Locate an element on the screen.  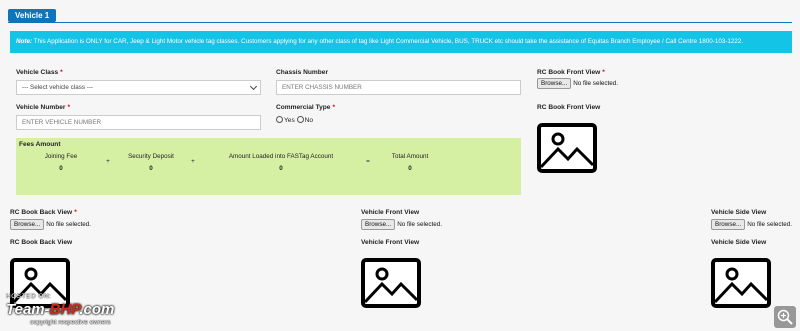
vehicle-number-label: Vehicle Number * is located at coordinates (43, 107).